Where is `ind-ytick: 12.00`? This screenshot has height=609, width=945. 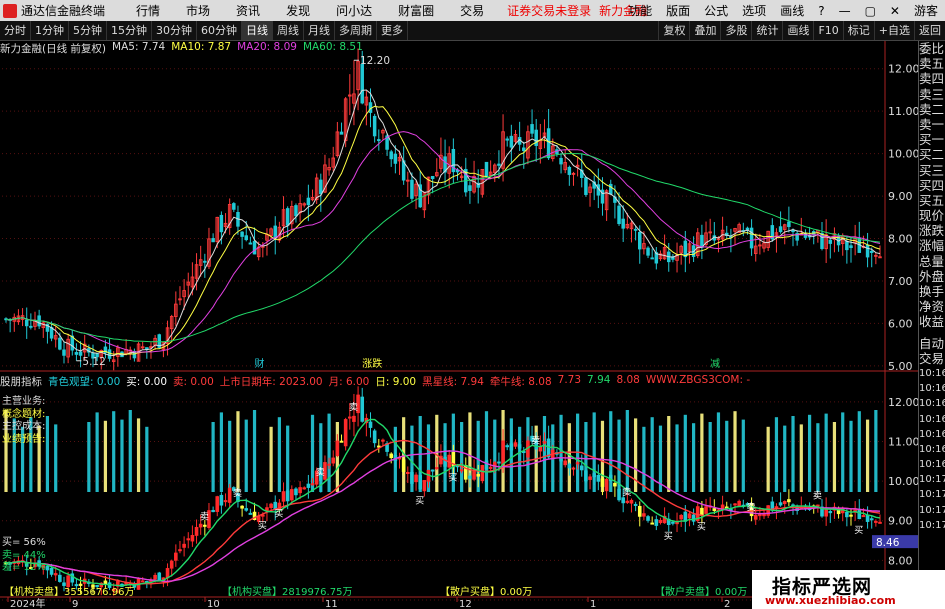 ind-ytick: 12.00 is located at coordinates (903, 402).